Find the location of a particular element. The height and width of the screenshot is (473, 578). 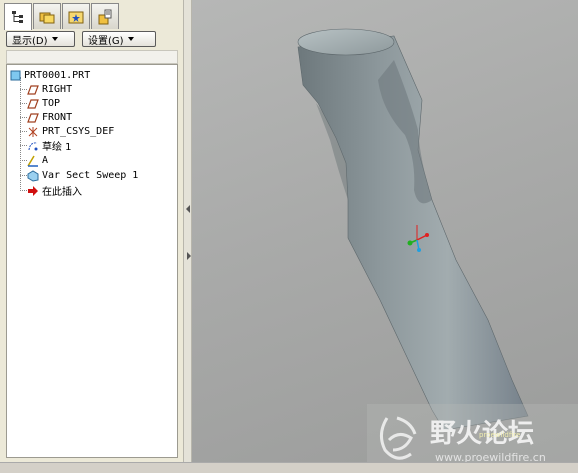

sketch-icon is located at coordinates (33, 146).